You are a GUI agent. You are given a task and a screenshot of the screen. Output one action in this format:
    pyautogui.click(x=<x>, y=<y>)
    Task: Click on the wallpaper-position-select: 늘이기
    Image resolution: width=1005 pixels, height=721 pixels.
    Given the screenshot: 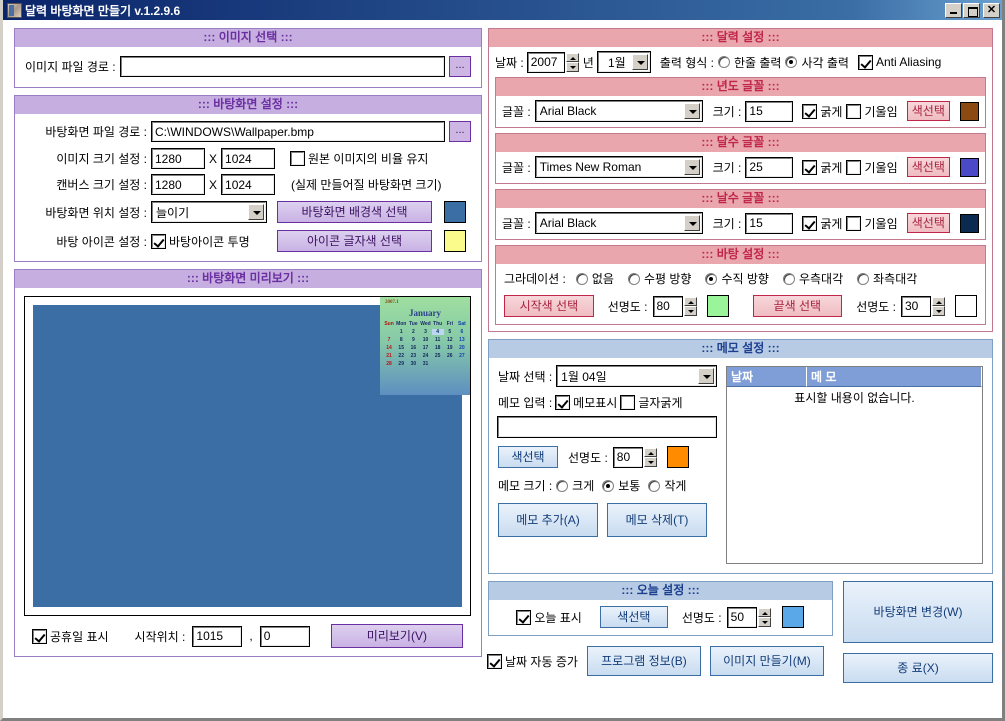 What is the action you would take?
    pyautogui.click(x=209, y=212)
    